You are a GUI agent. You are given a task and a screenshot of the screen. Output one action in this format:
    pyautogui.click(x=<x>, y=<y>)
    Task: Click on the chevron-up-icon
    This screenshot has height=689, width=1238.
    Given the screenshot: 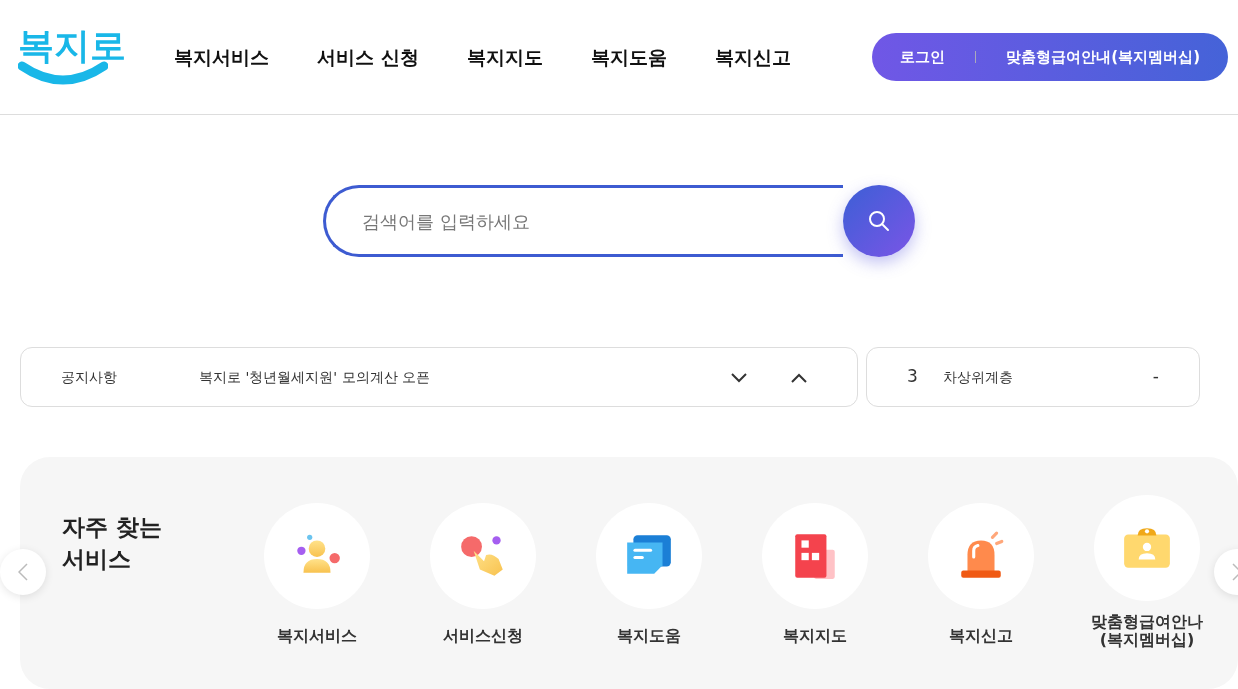 What is the action you would take?
    pyautogui.click(x=799, y=377)
    